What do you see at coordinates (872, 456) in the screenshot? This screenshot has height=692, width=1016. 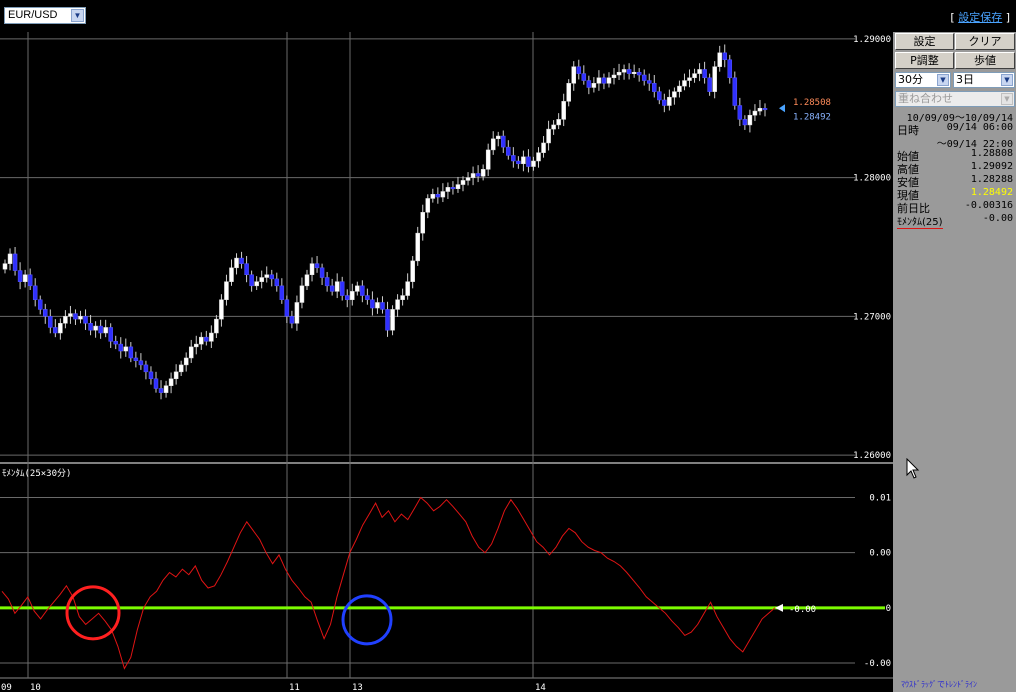 I see `price-tick-label: 1.26000` at bounding box center [872, 456].